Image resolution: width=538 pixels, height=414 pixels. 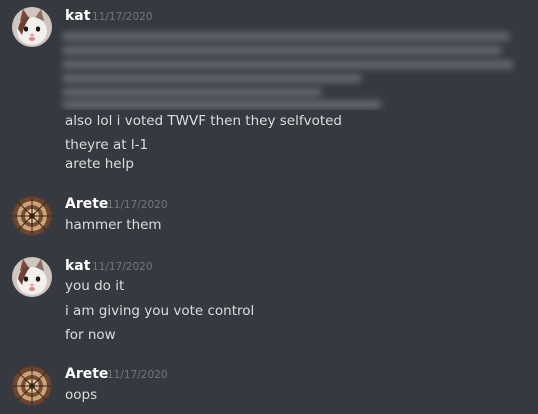 I want to click on message-group: Arete 11/17/2020 hammer them, so click(x=269, y=215).